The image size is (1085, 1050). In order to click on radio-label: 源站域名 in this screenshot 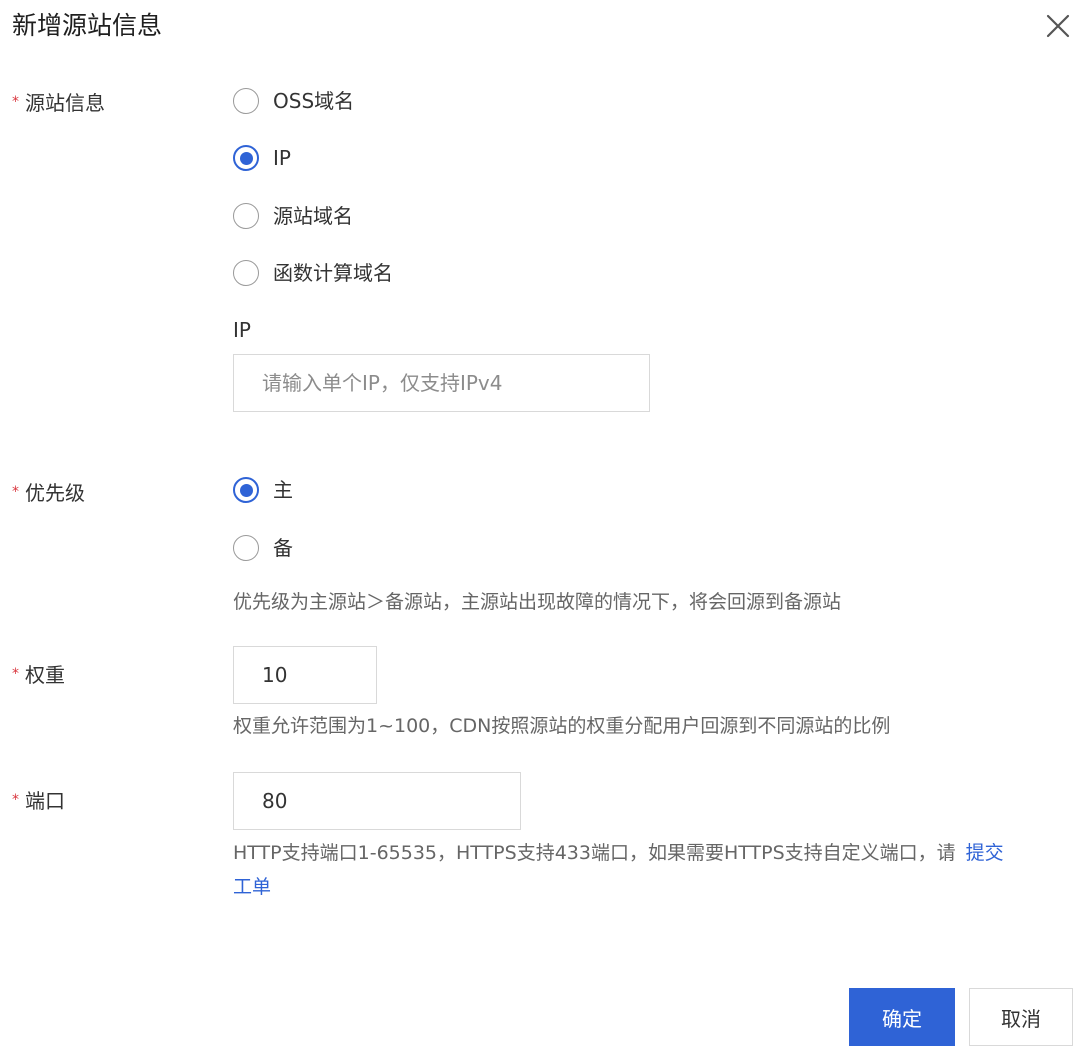, I will do `click(313, 216)`.